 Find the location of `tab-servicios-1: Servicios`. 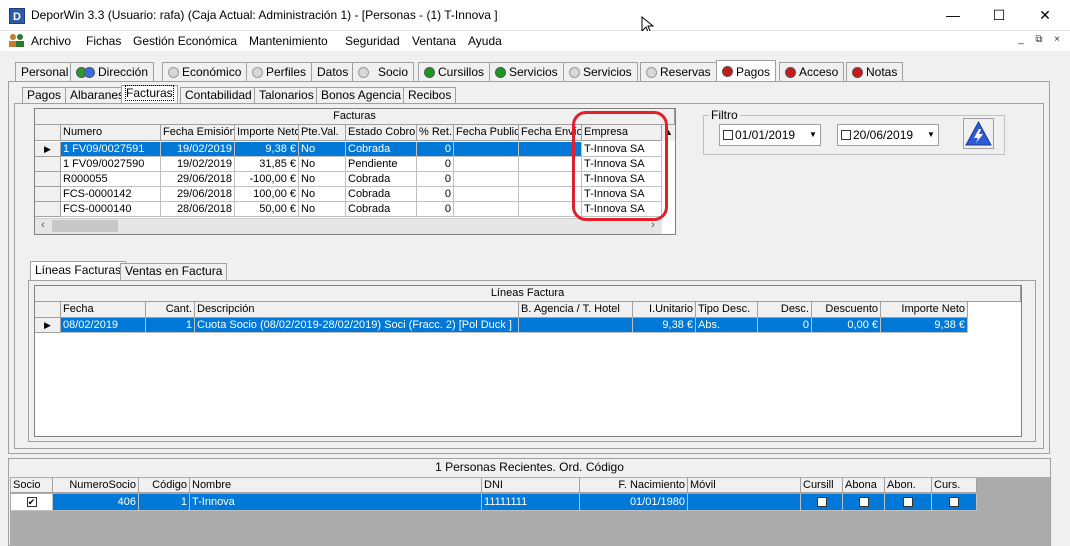

tab-servicios-1: Servicios is located at coordinates (526, 71).